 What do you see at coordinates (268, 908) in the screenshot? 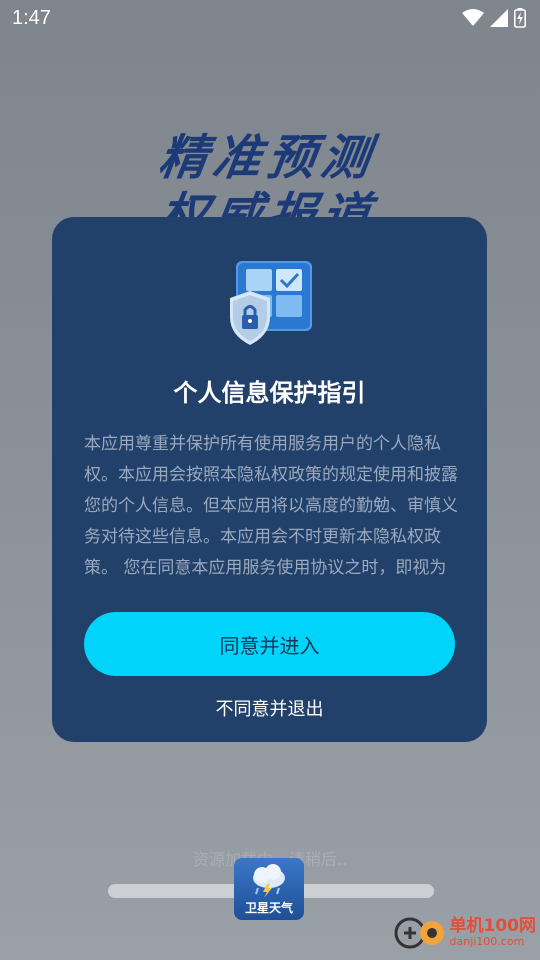
I see `app-logo-label: 卫星天气` at bounding box center [268, 908].